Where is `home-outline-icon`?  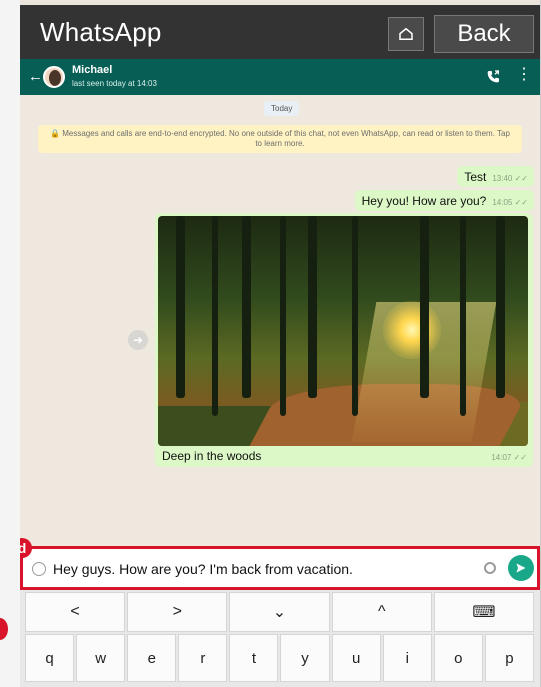 home-outline-icon is located at coordinates (406, 33).